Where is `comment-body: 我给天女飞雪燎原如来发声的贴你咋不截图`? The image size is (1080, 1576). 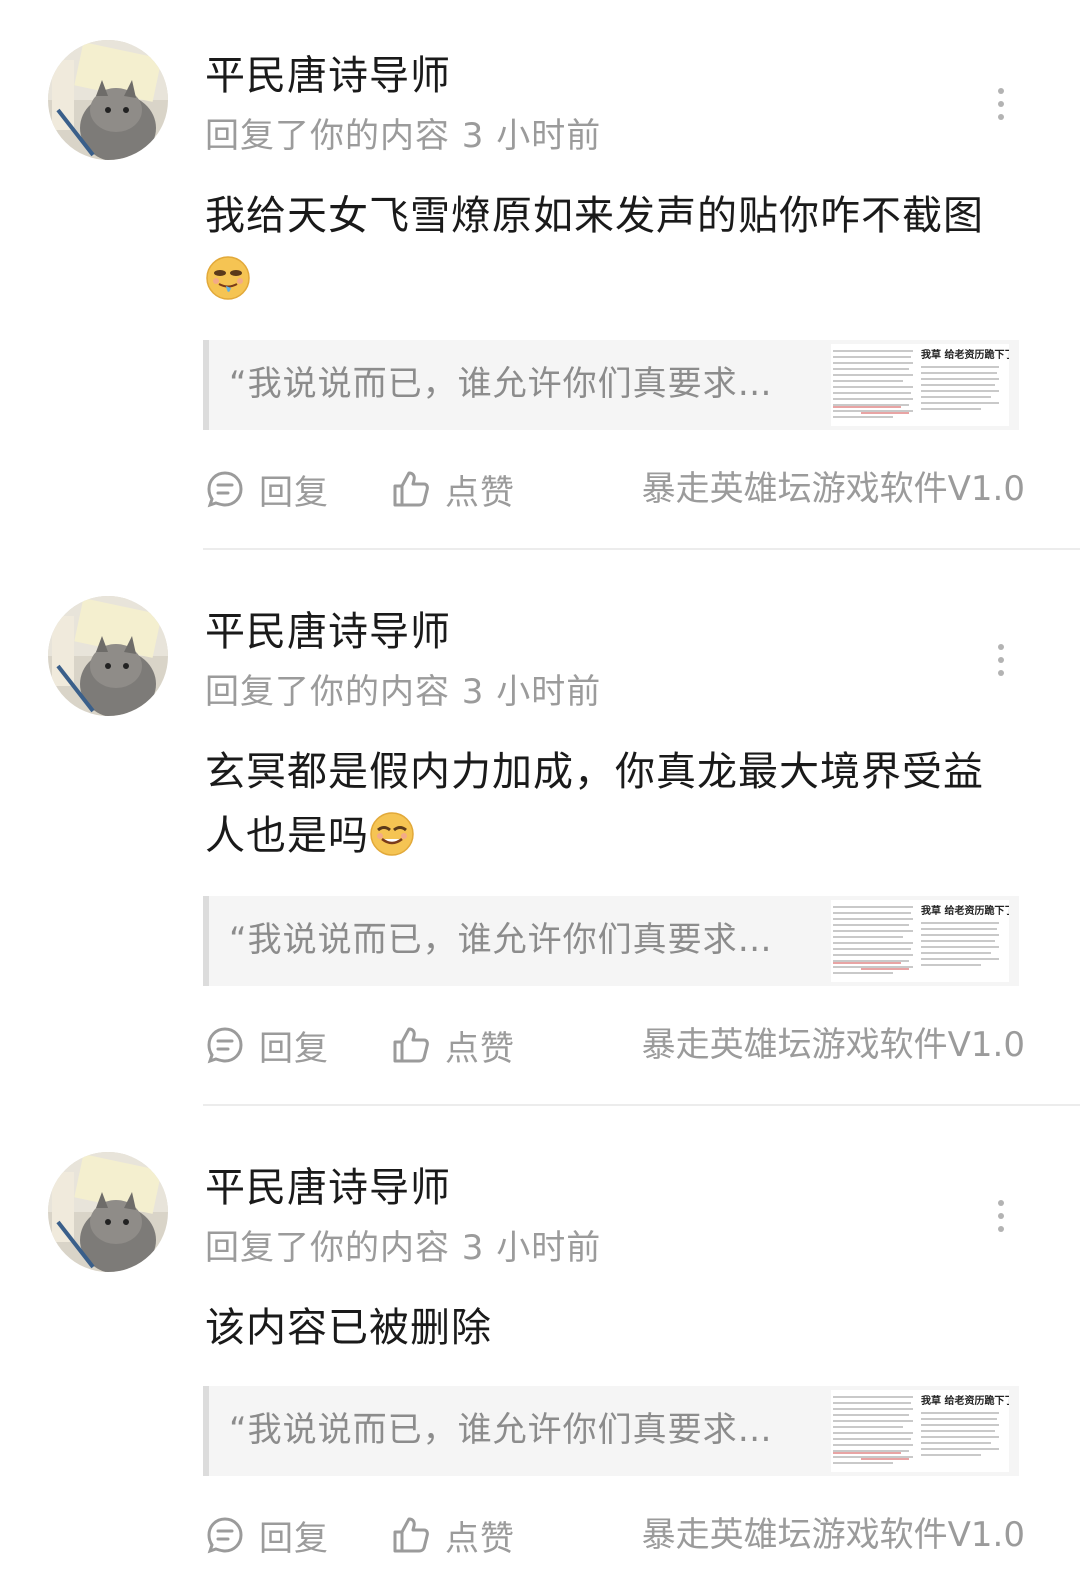
comment-body: 我给天女飞雪燎原如来发声的贴你咋不截图 is located at coordinates (594, 216).